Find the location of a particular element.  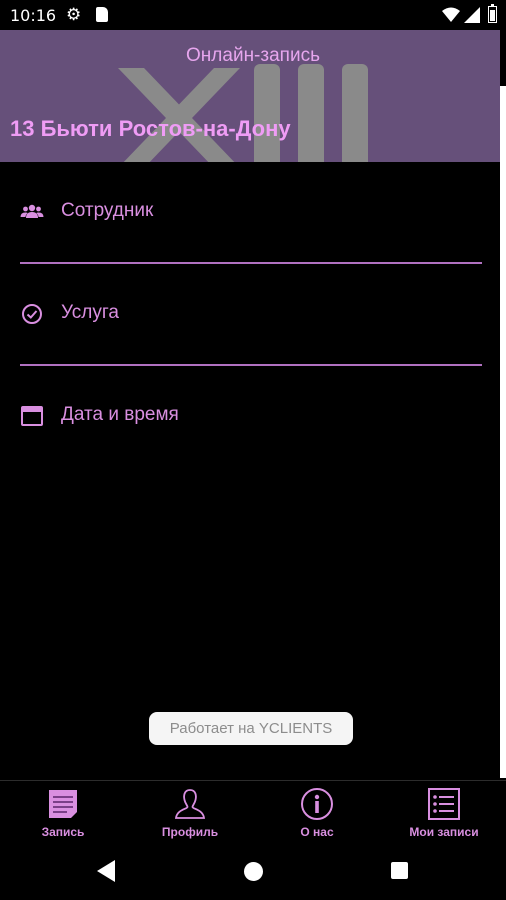

sd-card-icon is located at coordinates (102, 14).